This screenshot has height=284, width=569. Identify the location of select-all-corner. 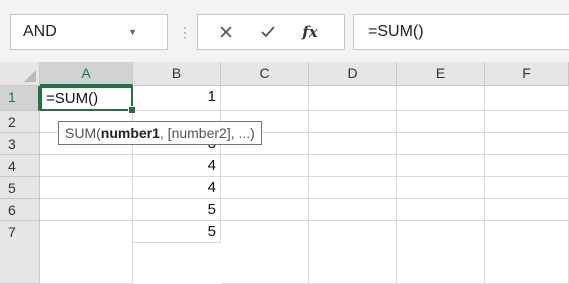
(20, 74).